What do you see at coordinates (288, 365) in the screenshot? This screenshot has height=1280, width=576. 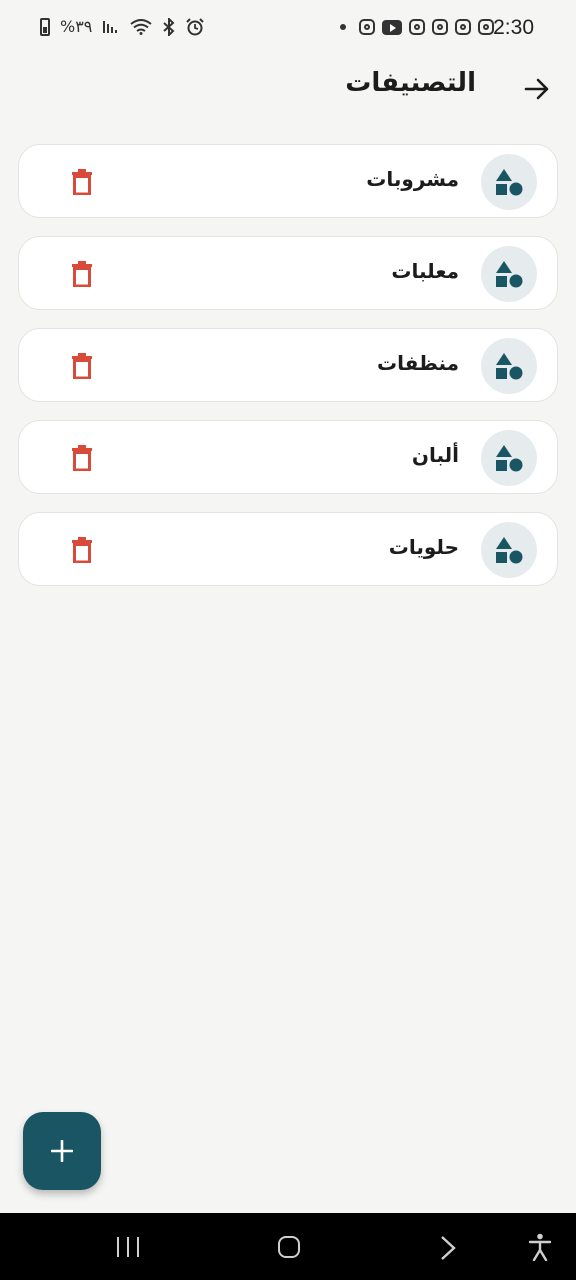 I see `category-item: منظفات` at bounding box center [288, 365].